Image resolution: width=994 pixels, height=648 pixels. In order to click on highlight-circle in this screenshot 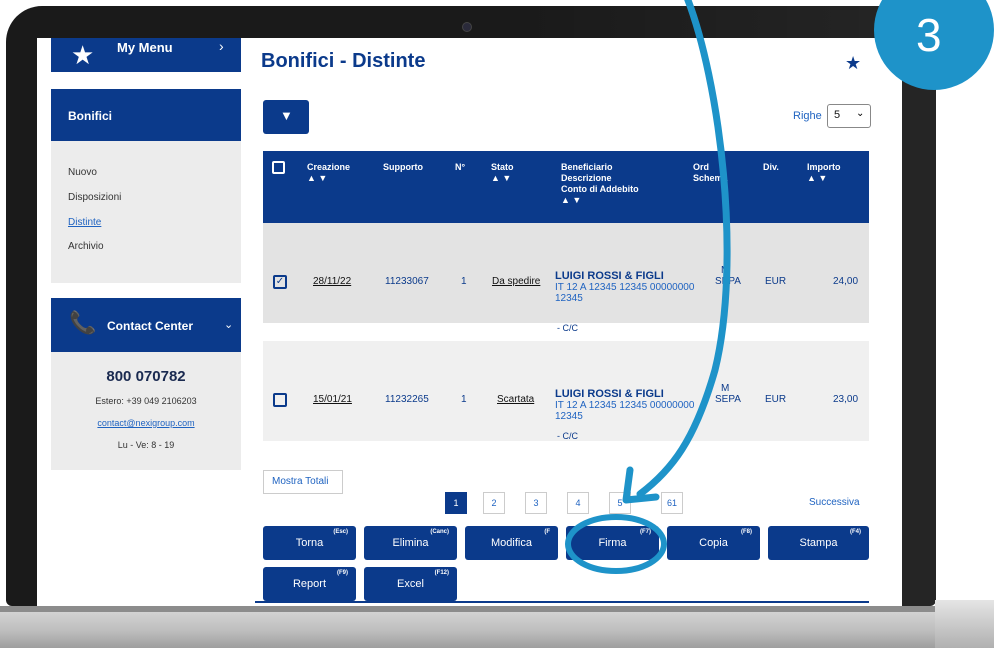, I will do `click(616, 544)`.